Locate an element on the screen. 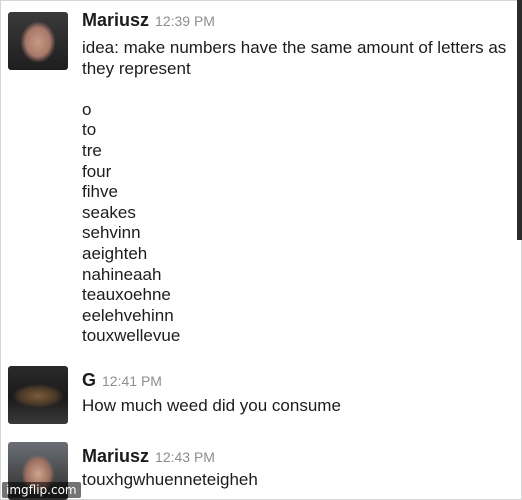 This screenshot has width=522, height=500. message-line: touxwellevue is located at coordinates (131, 336).